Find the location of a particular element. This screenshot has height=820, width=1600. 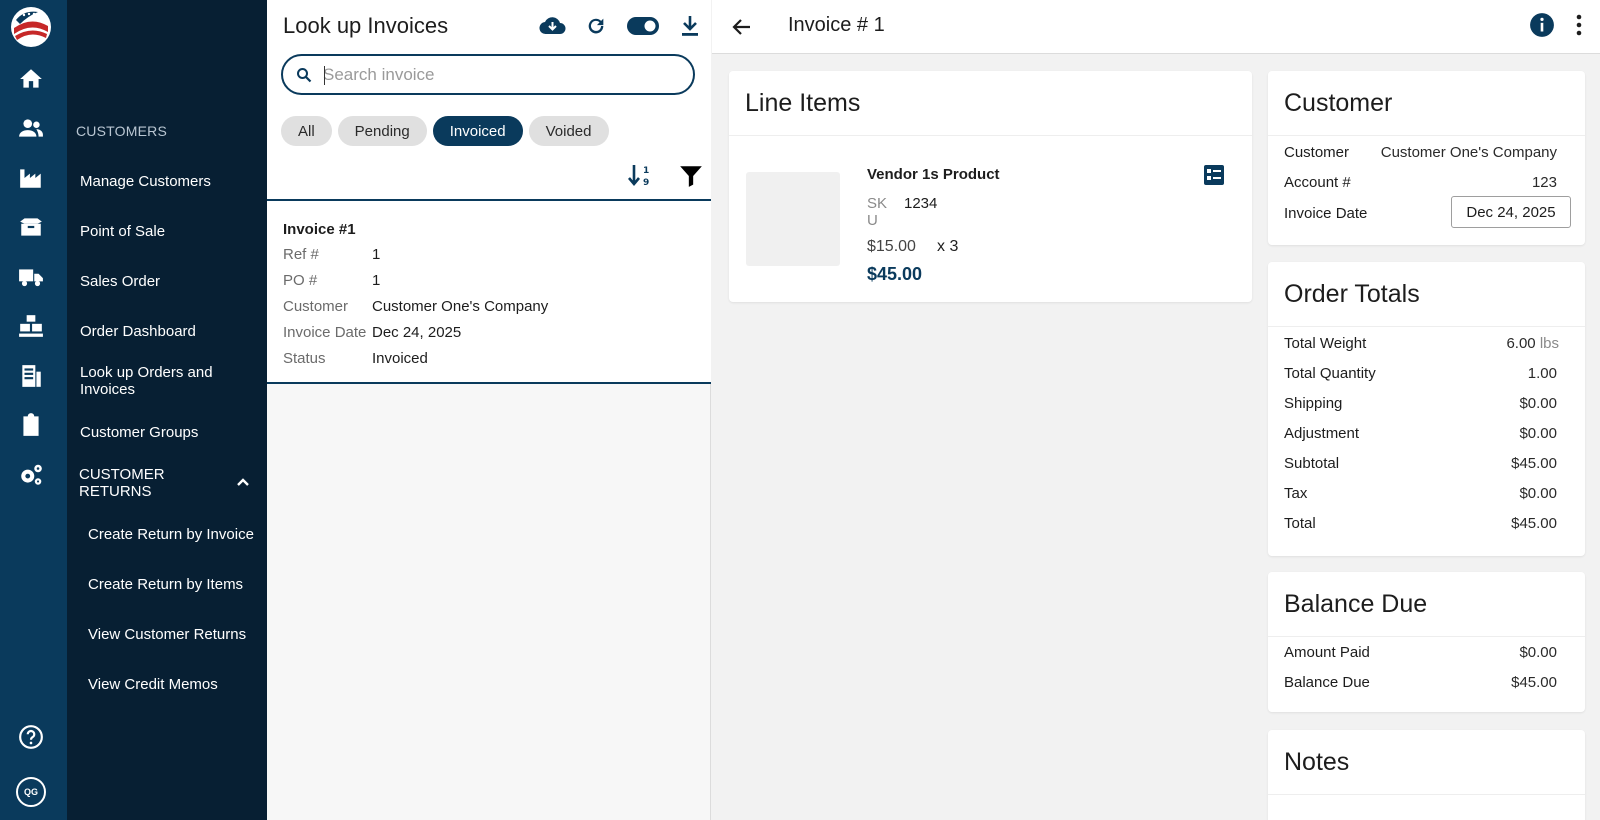

balance-due-value: $45.00 is located at coordinates (1534, 682).